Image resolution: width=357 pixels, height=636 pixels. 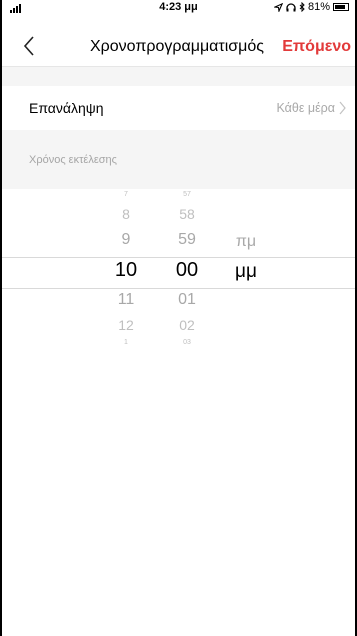 I want to click on bluetooth-icon, so click(x=302, y=7).